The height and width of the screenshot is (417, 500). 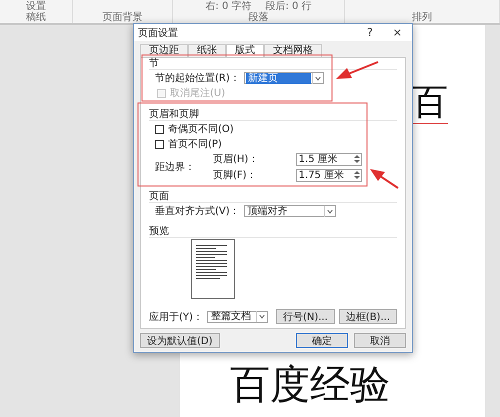 I want to click on field-label: 垂直对齐方式(V)：, so click(x=197, y=211).